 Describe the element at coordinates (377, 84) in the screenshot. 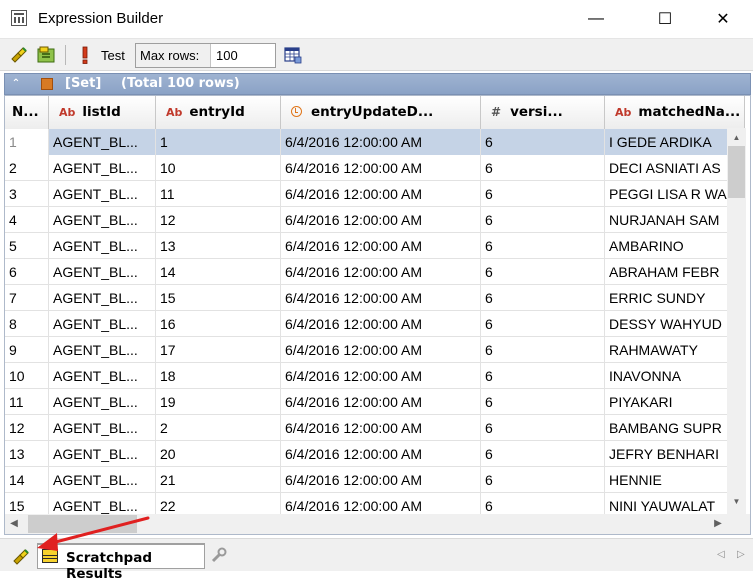

I see `result-set-header: ⌃ [Set] (Total 100 rows)` at that location.